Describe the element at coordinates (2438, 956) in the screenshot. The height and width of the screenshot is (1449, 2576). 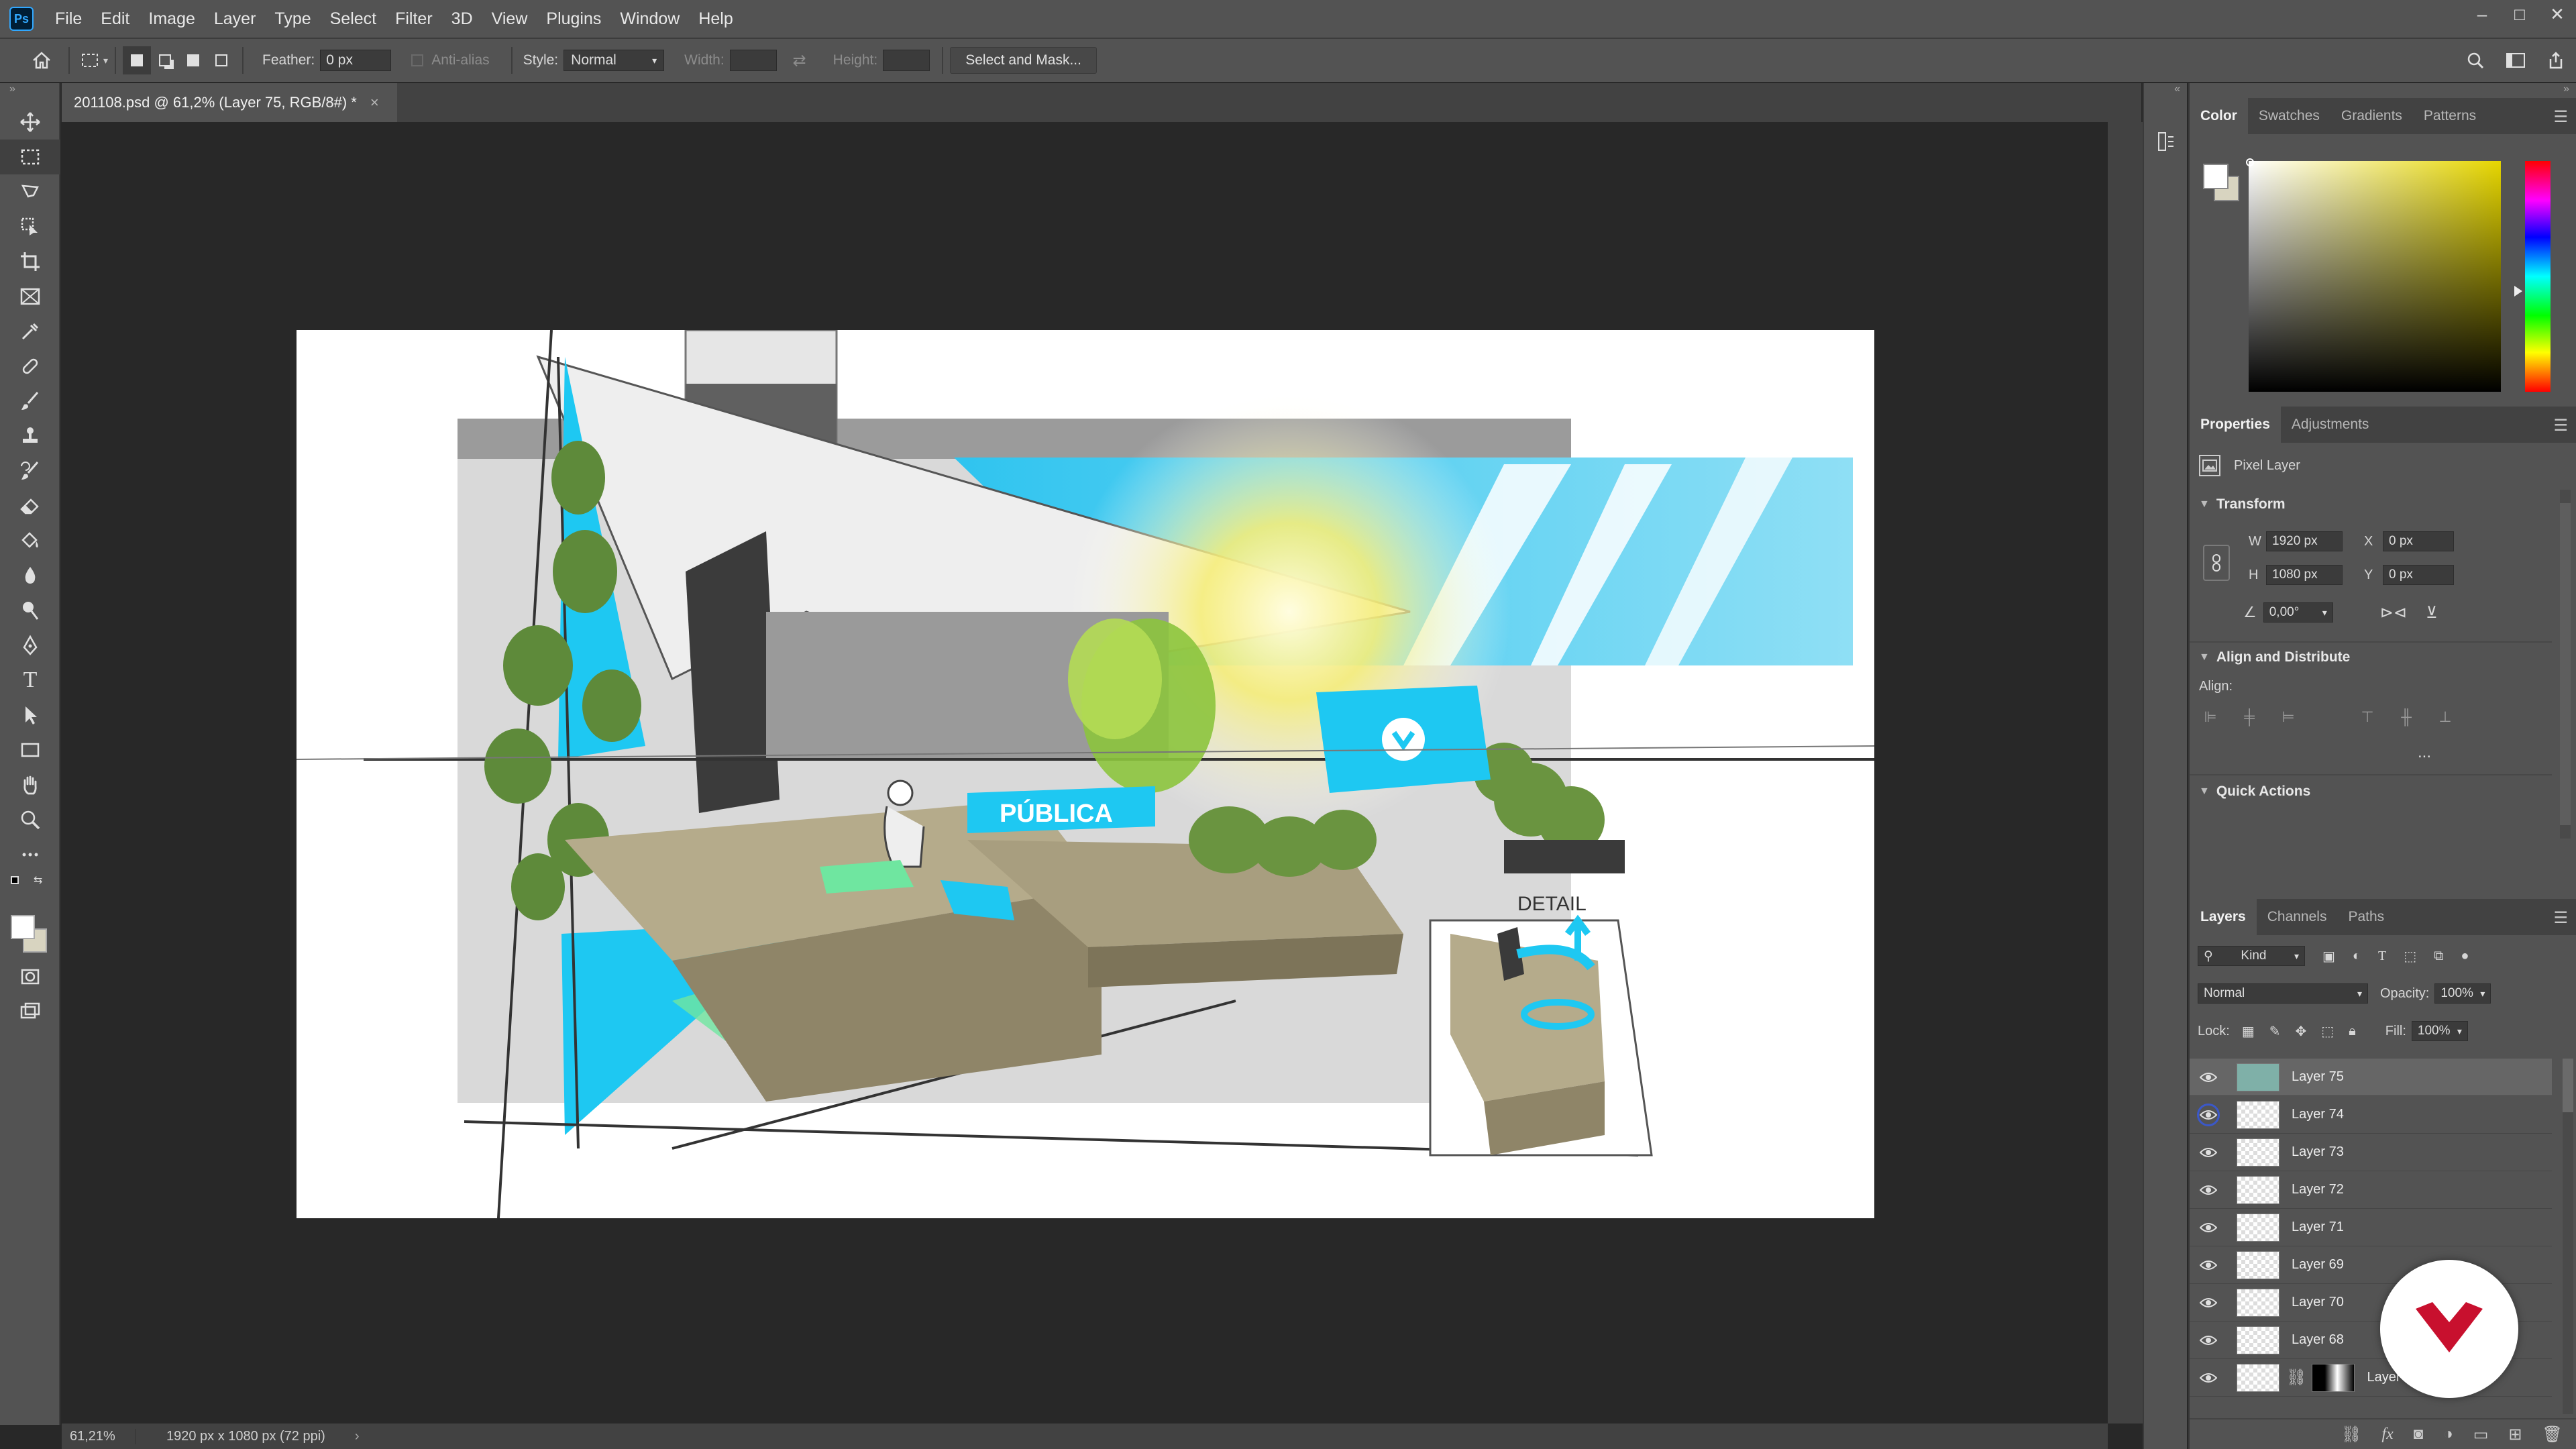
I see `filter-smart-object-icon: ⧉` at that location.